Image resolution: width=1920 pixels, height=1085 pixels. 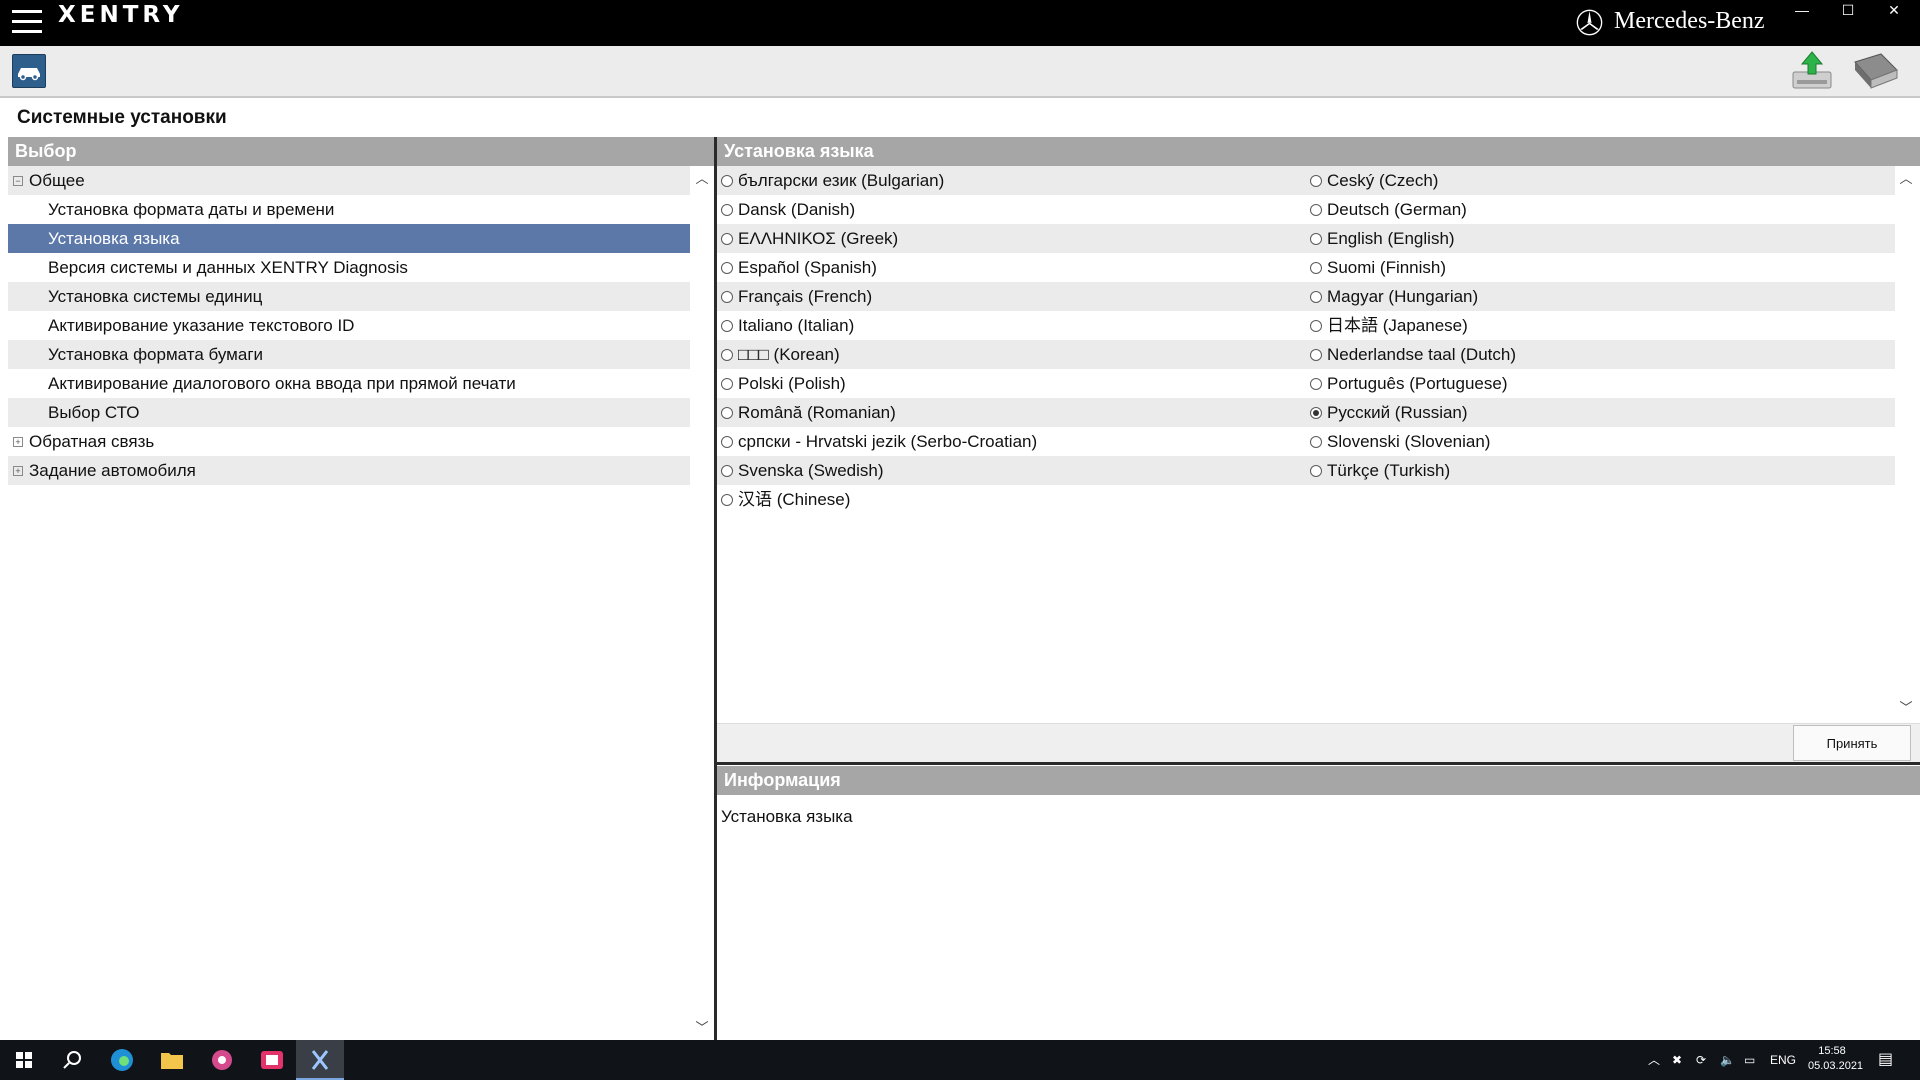 I want to click on language-label: српски - Hrvatski jezik (Serbo-Croatian), so click(x=888, y=441).